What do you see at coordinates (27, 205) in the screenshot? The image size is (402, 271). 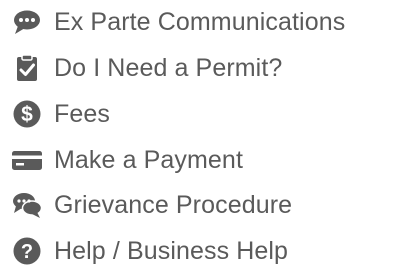 I see `conversation-bubbles-icon` at bounding box center [27, 205].